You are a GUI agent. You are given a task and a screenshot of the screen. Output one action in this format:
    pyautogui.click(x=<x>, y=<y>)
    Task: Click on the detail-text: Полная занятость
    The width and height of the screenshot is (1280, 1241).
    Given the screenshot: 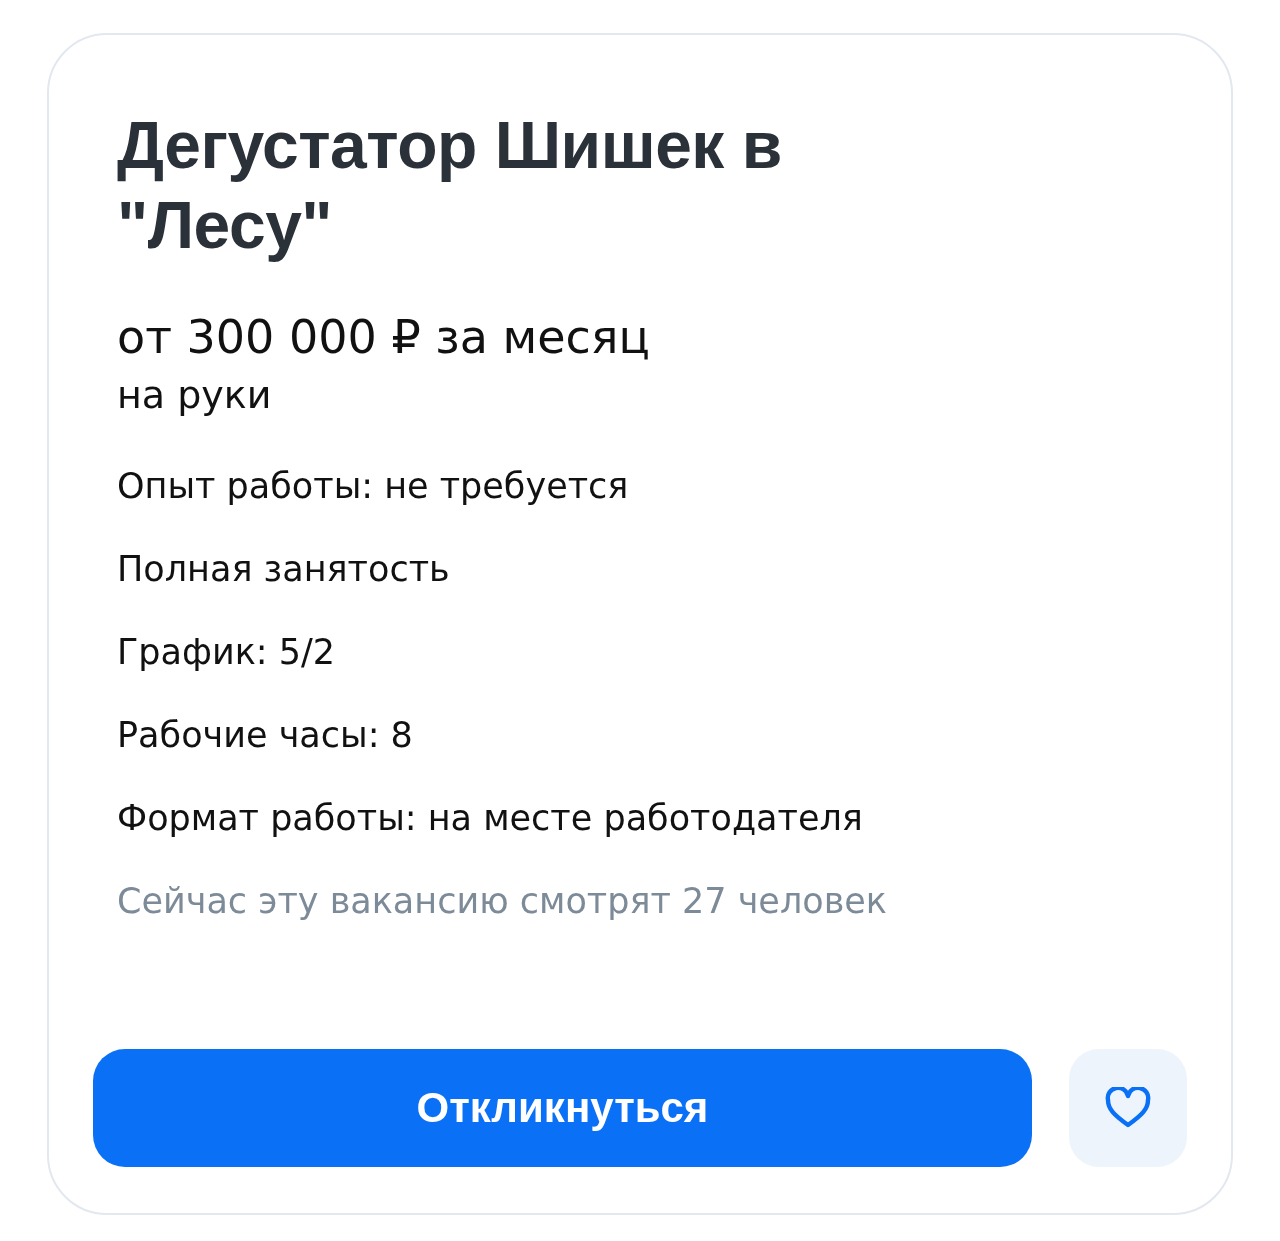 What is the action you would take?
    pyautogui.click(x=284, y=569)
    